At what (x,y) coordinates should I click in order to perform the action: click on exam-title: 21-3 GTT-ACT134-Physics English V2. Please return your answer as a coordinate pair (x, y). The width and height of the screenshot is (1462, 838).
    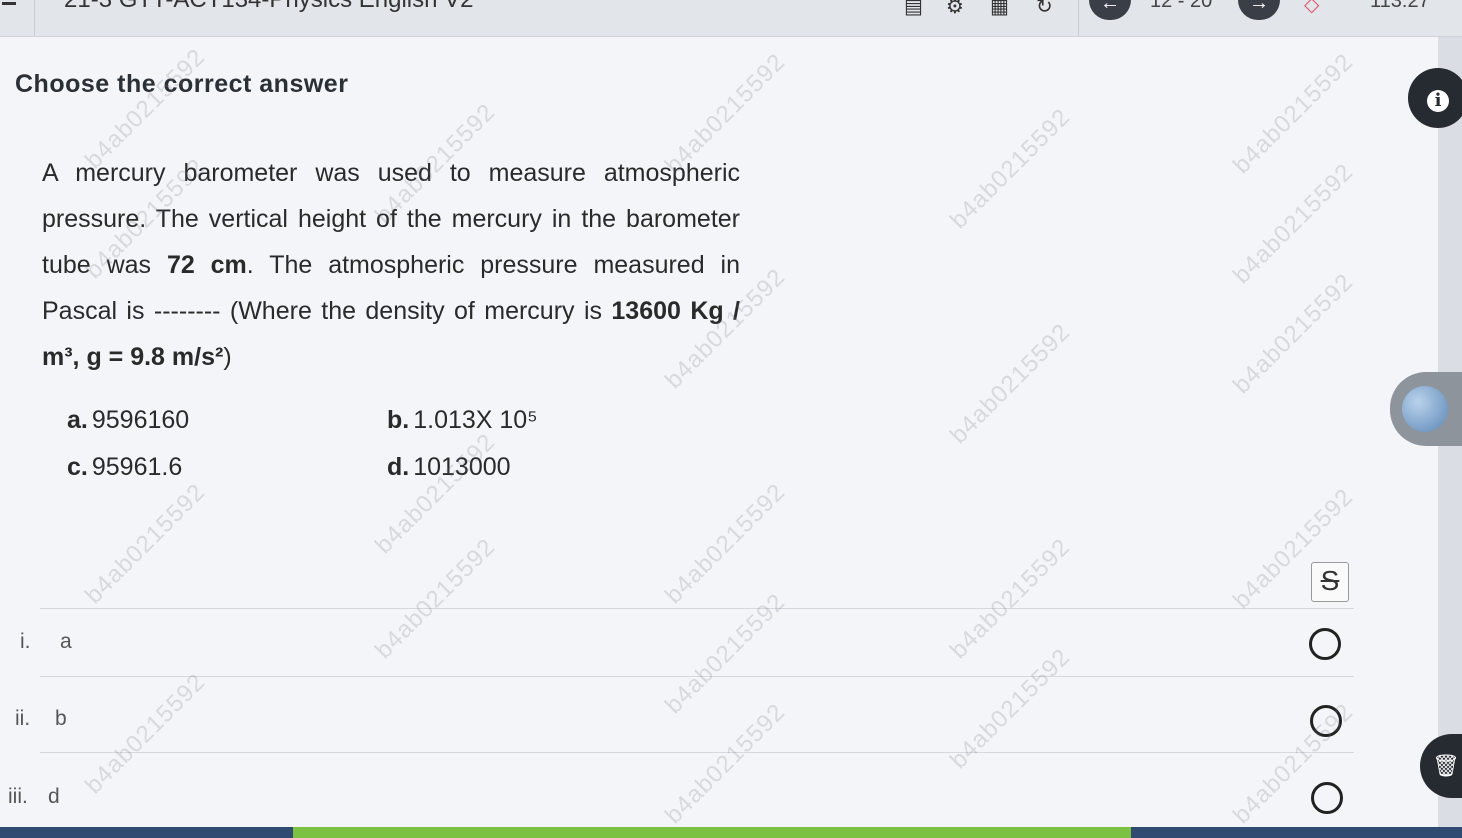
    Looking at the image, I should click on (269, 7).